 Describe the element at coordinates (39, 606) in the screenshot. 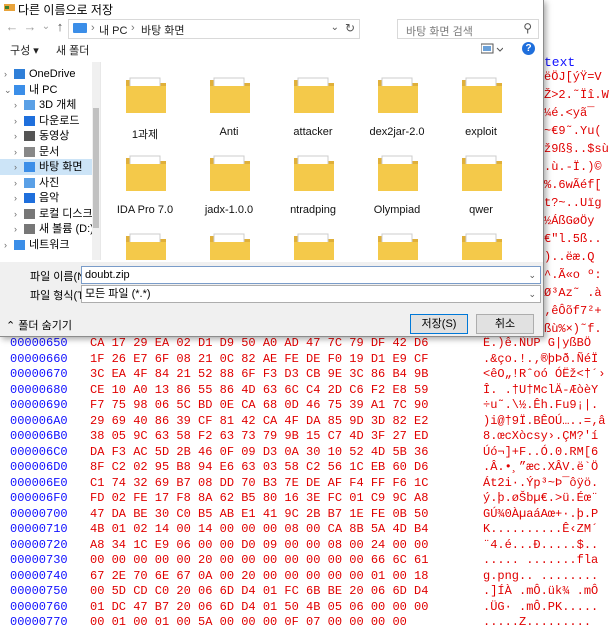

I see `hex-offset: 00000760` at that location.